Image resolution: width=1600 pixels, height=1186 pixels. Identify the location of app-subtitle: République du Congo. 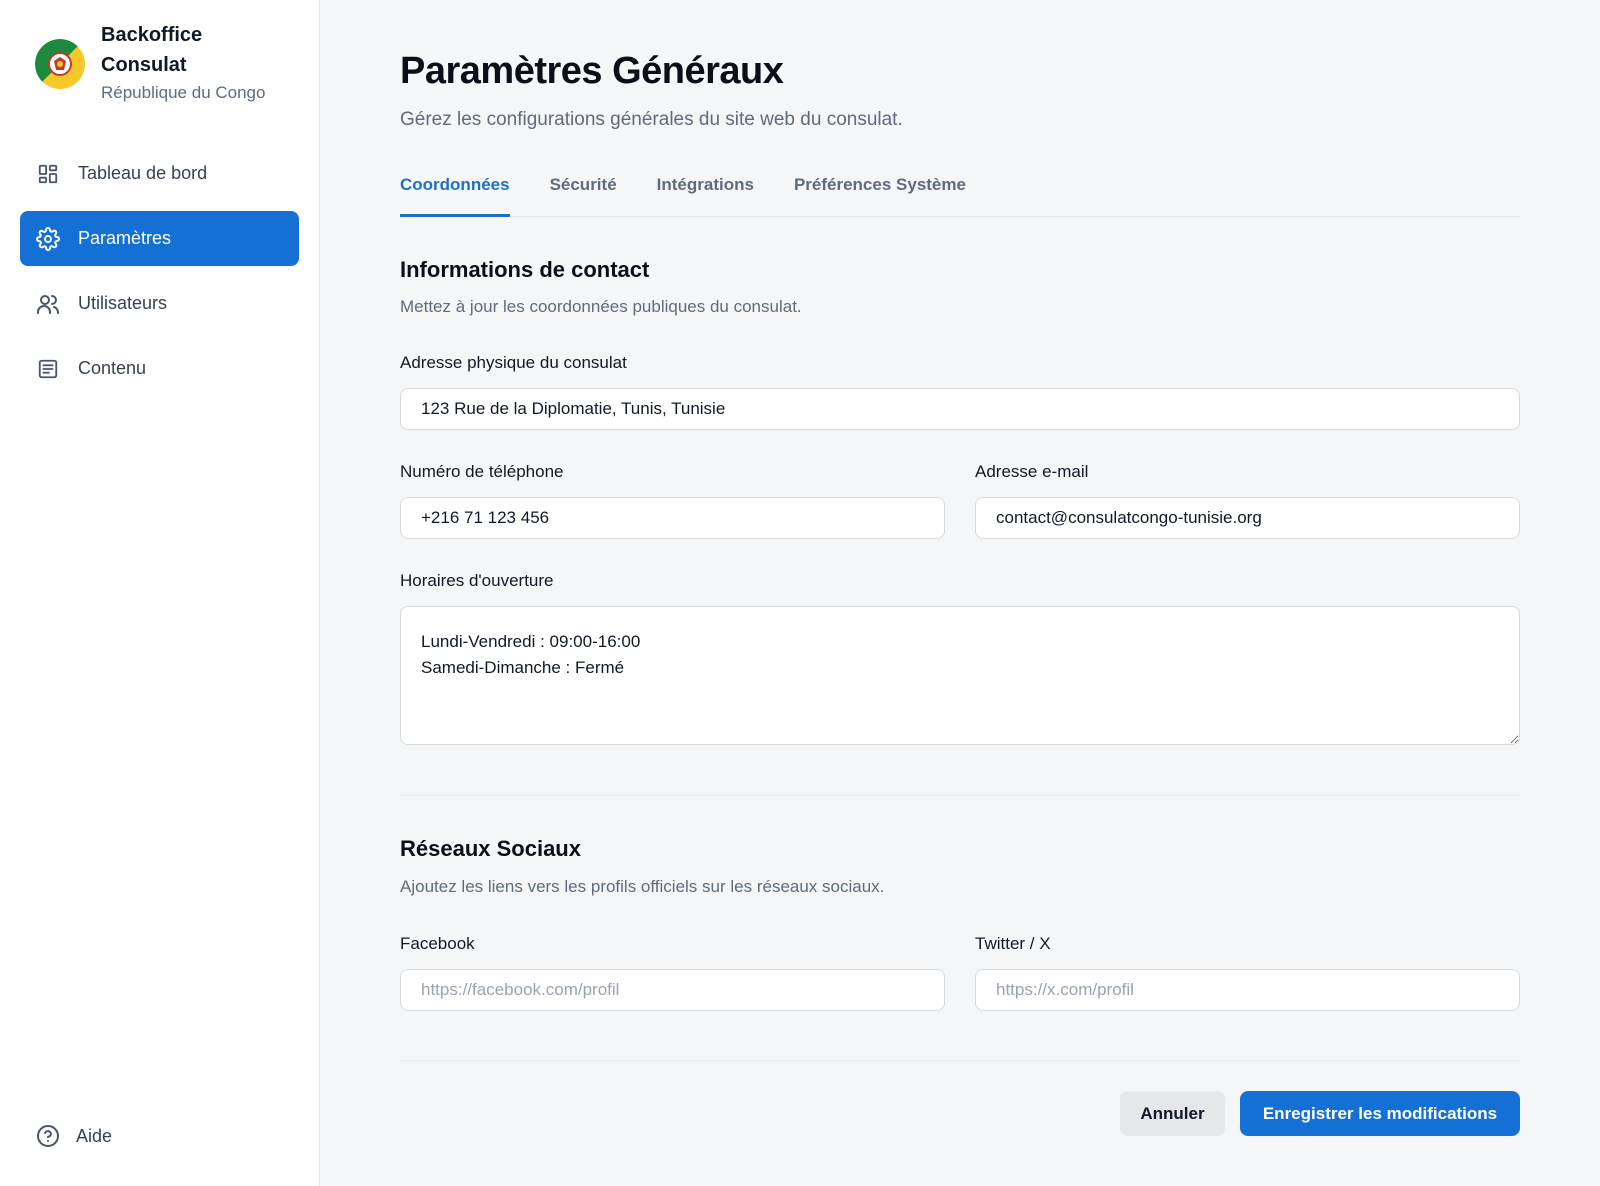
(183, 92).